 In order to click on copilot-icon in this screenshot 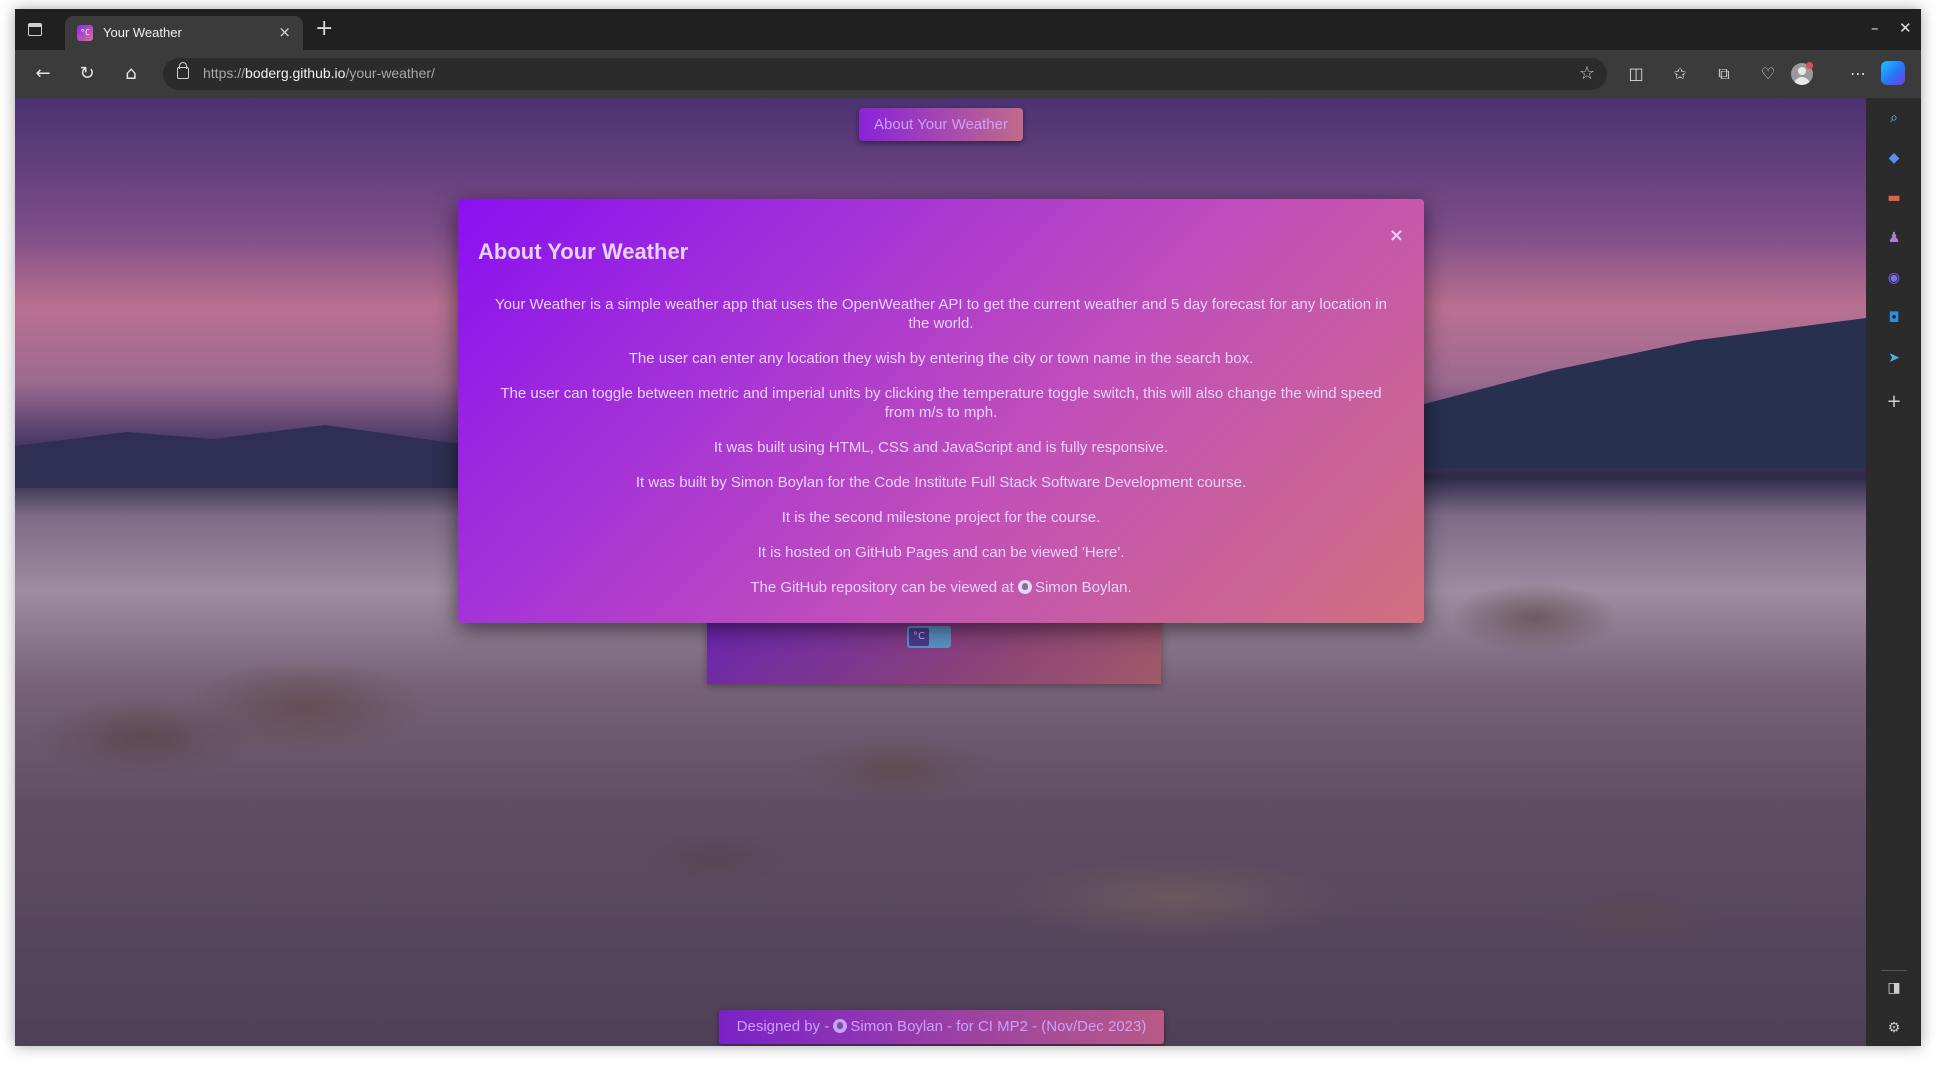, I will do `click(1893, 73)`.